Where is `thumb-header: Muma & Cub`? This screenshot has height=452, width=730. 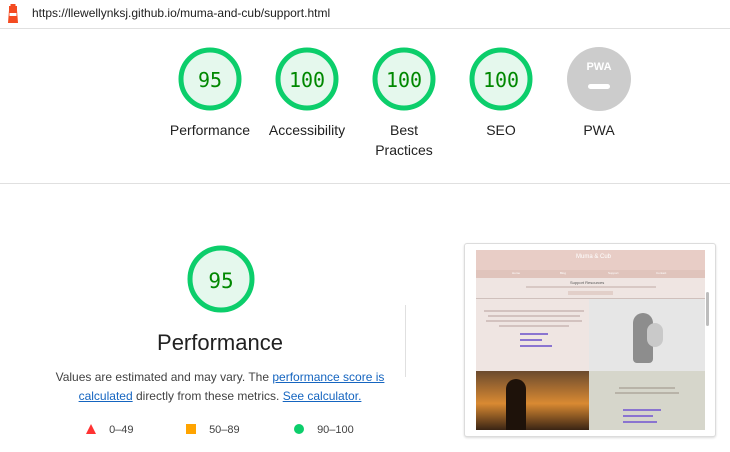
thumb-header: Muma & Cub is located at coordinates (590, 260).